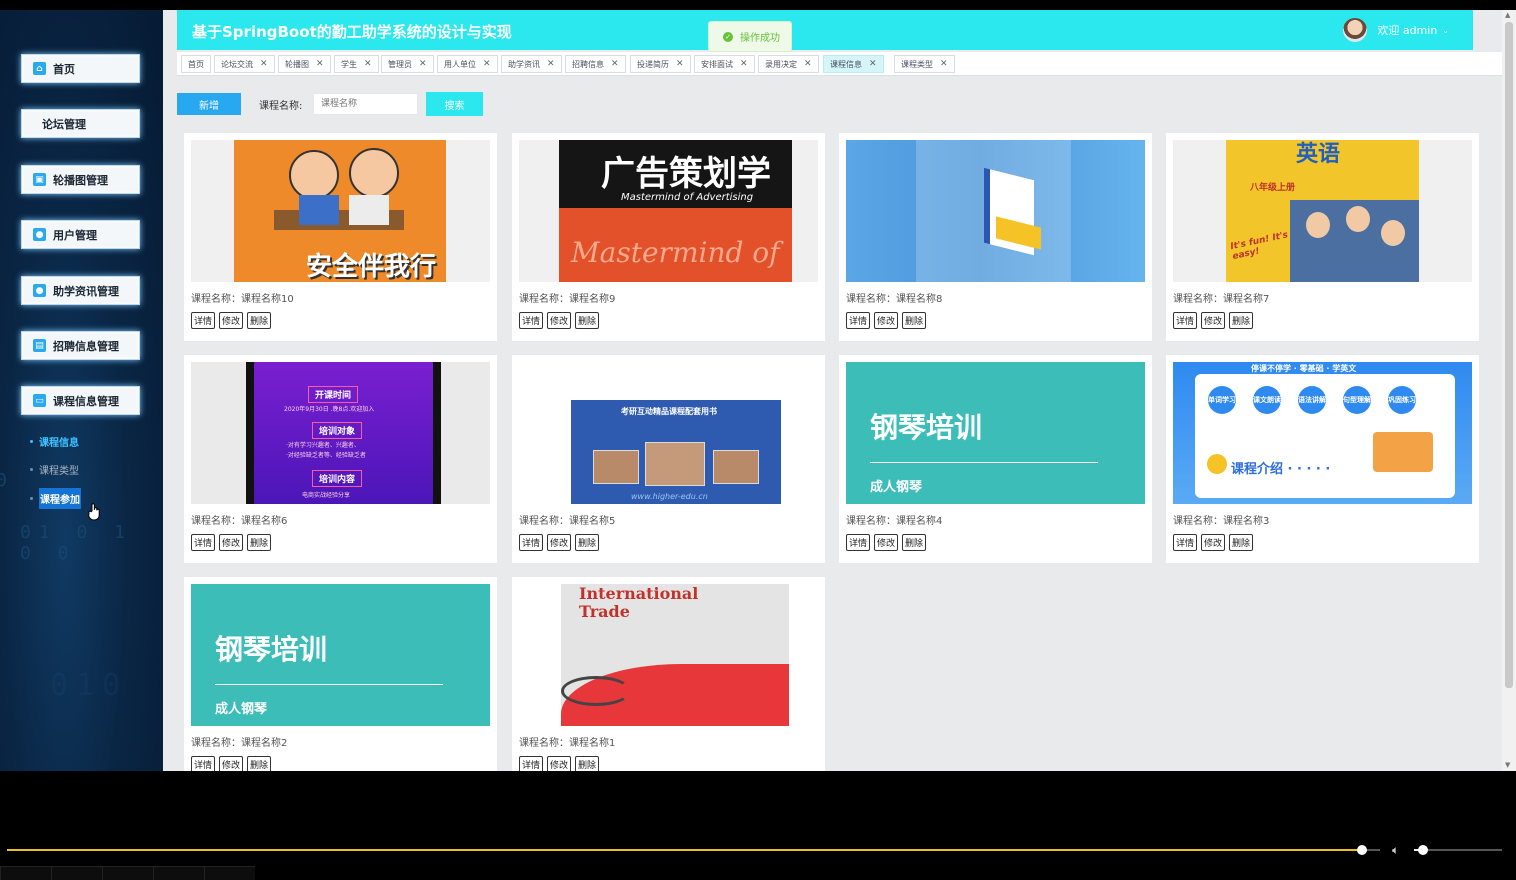  Describe the element at coordinates (80, 290) in the screenshot. I see `menu-item-aid-news: ● 助学资讯管理` at that location.